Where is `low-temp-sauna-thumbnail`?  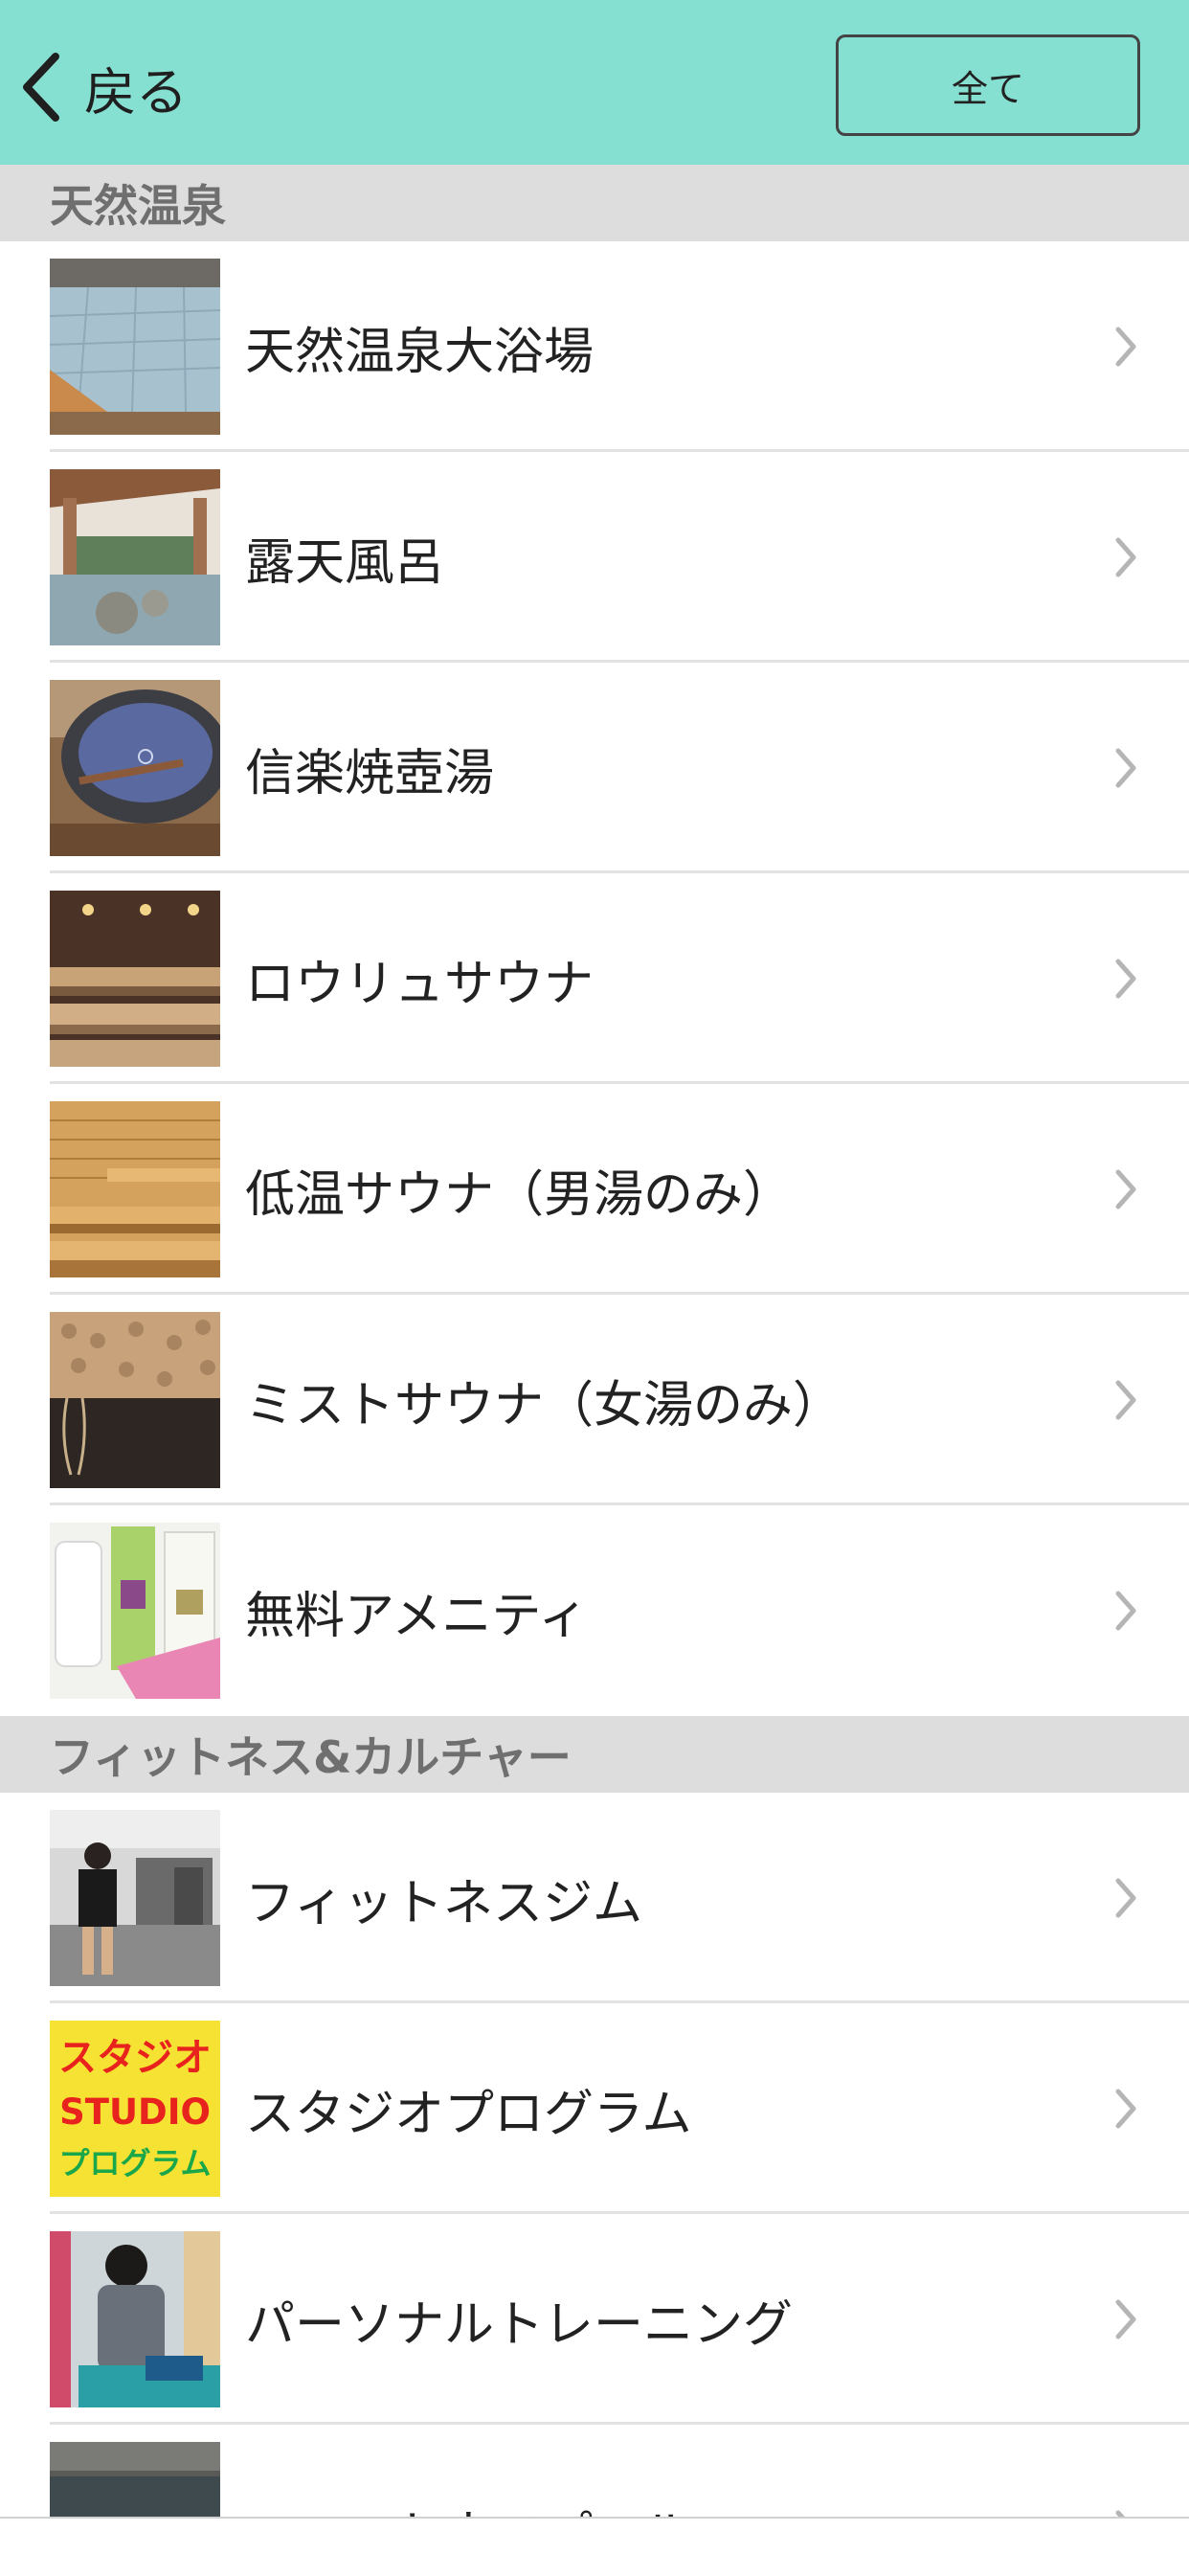
low-temp-sauna-thumbnail is located at coordinates (135, 1189).